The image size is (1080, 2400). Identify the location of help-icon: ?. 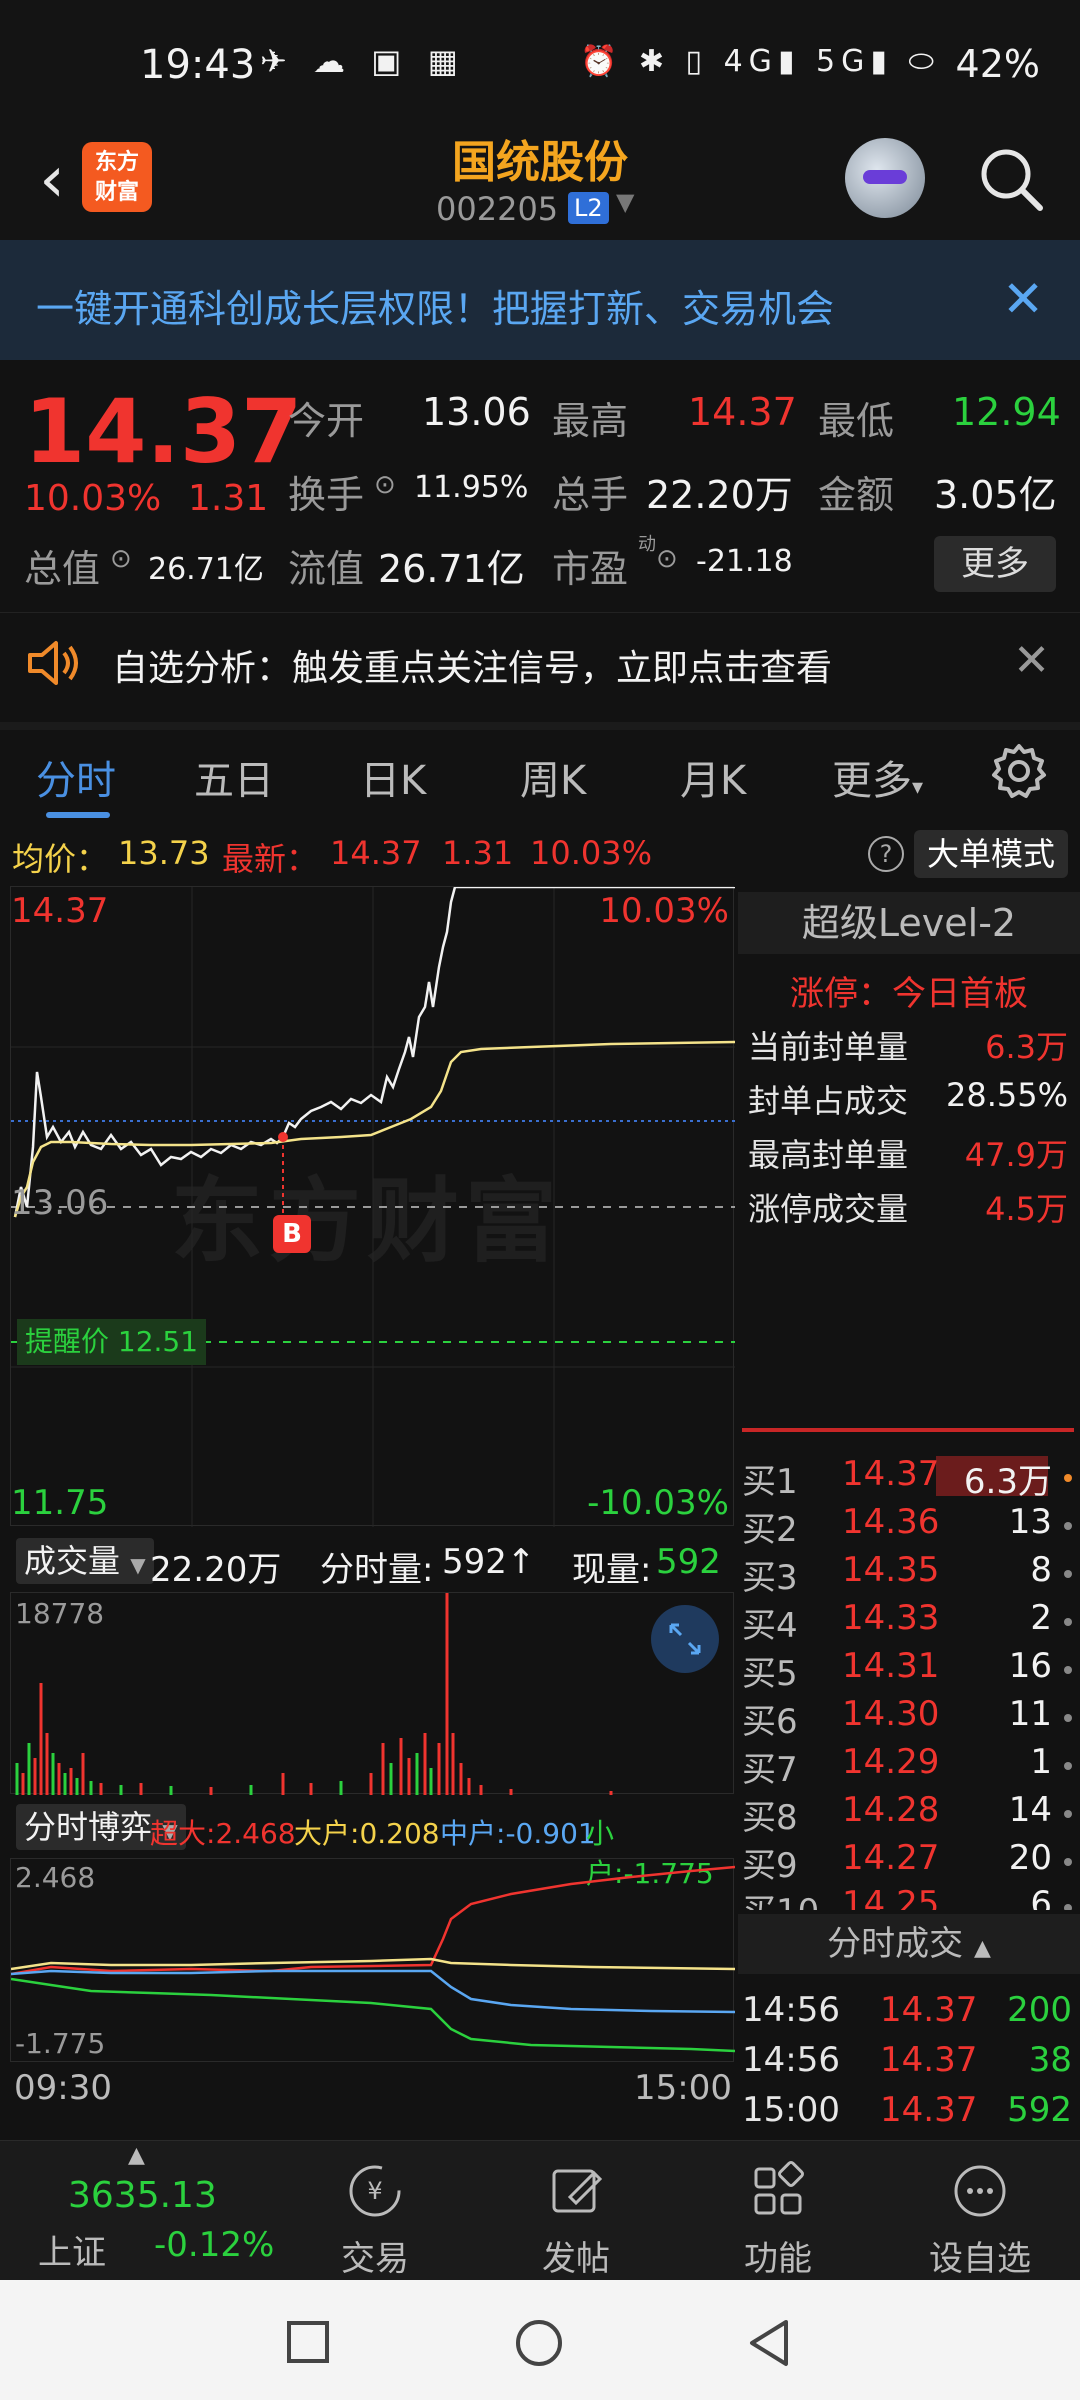
(886, 854).